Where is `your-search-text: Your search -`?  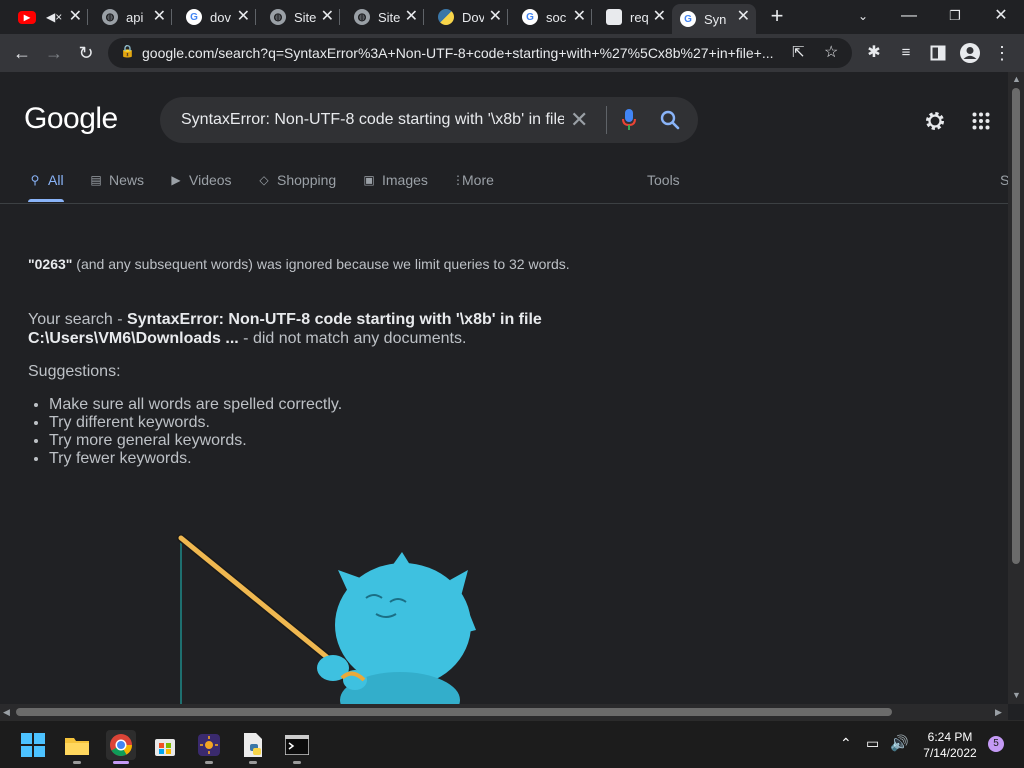 your-search-text: Your search - is located at coordinates (78, 319).